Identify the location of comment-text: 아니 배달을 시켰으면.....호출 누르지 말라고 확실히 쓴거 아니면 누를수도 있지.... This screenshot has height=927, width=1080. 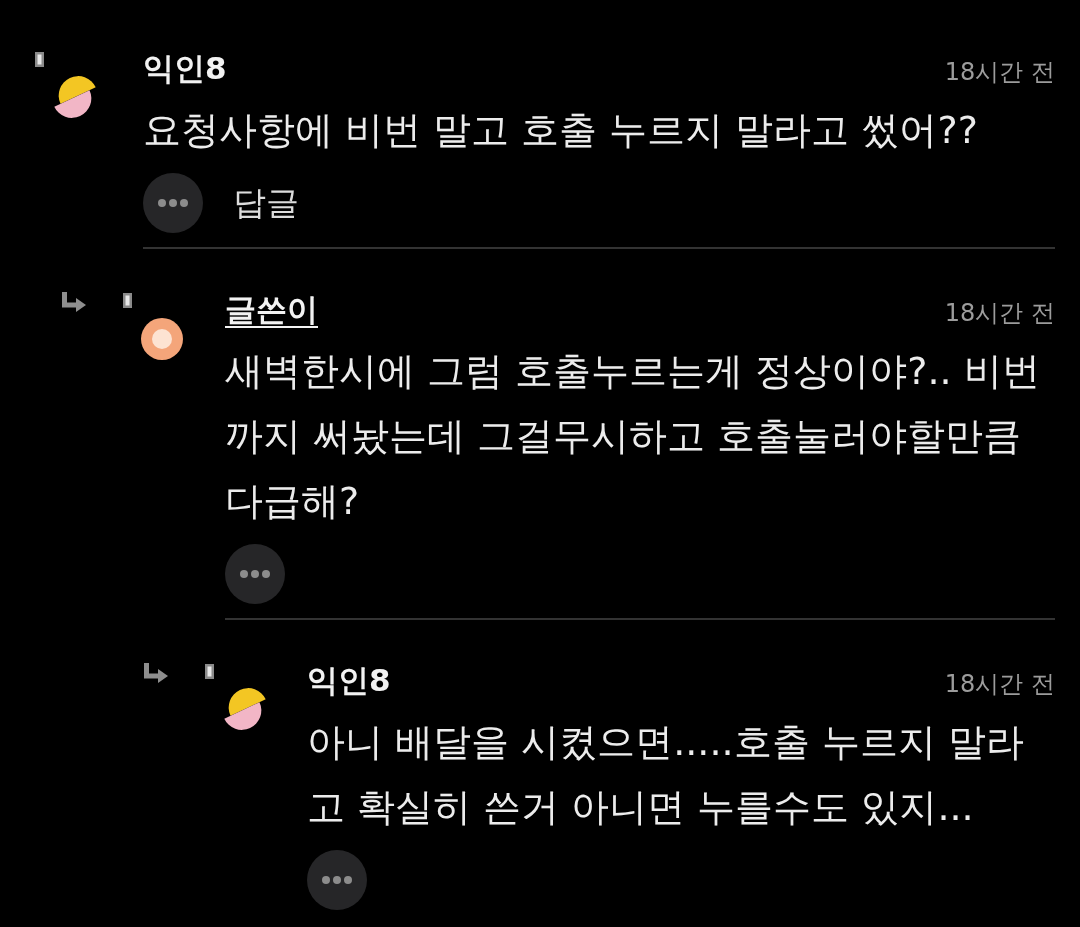
(666, 775).